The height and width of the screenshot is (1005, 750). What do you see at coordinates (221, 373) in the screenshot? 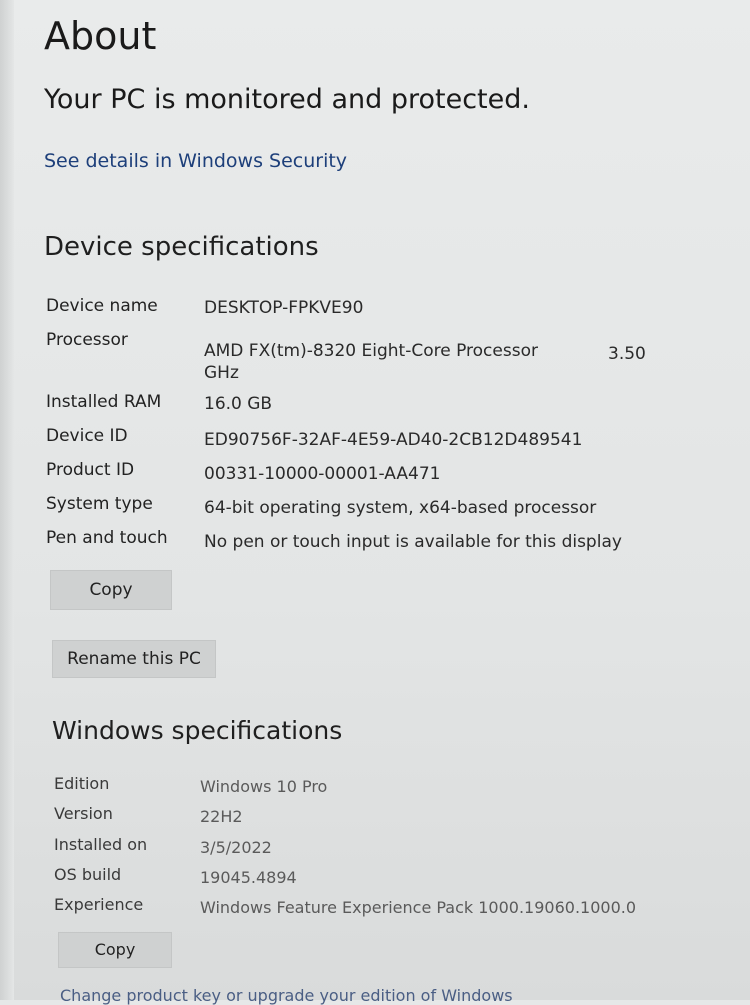
I see `processor-unit: GHz` at bounding box center [221, 373].